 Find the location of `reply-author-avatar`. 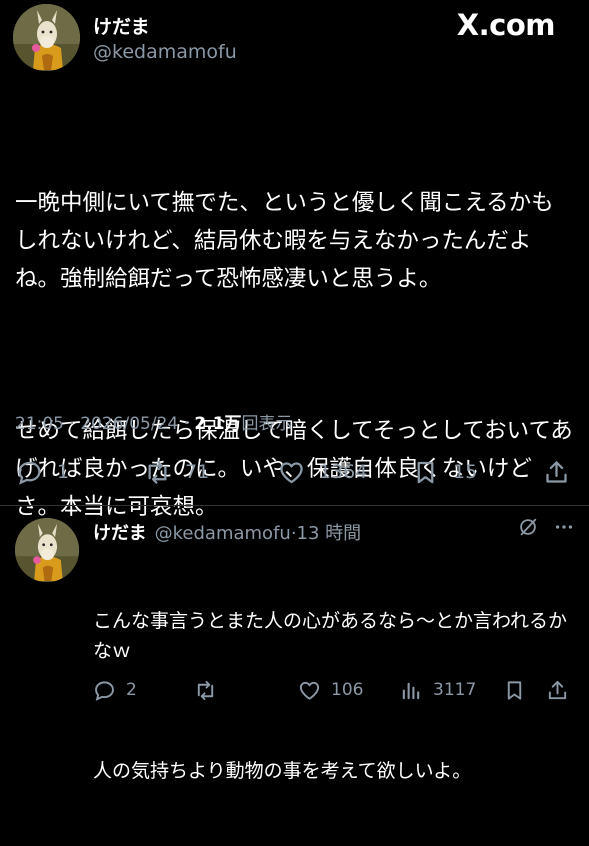

reply-author-avatar is located at coordinates (47, 550).